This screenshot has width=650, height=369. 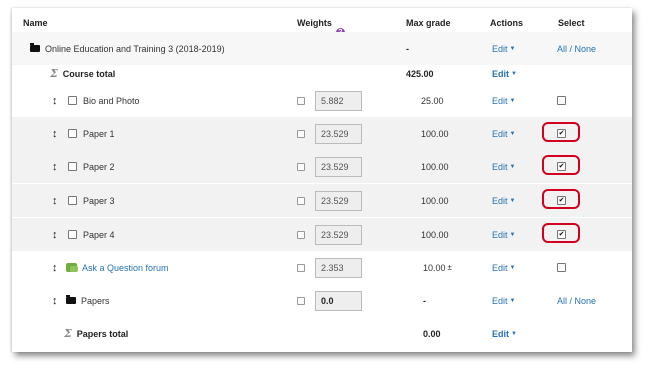 I want to click on grade-item-row: ↕ Paper 2 23.529 100.00 Edit ▼ ✔, so click(x=322, y=166).